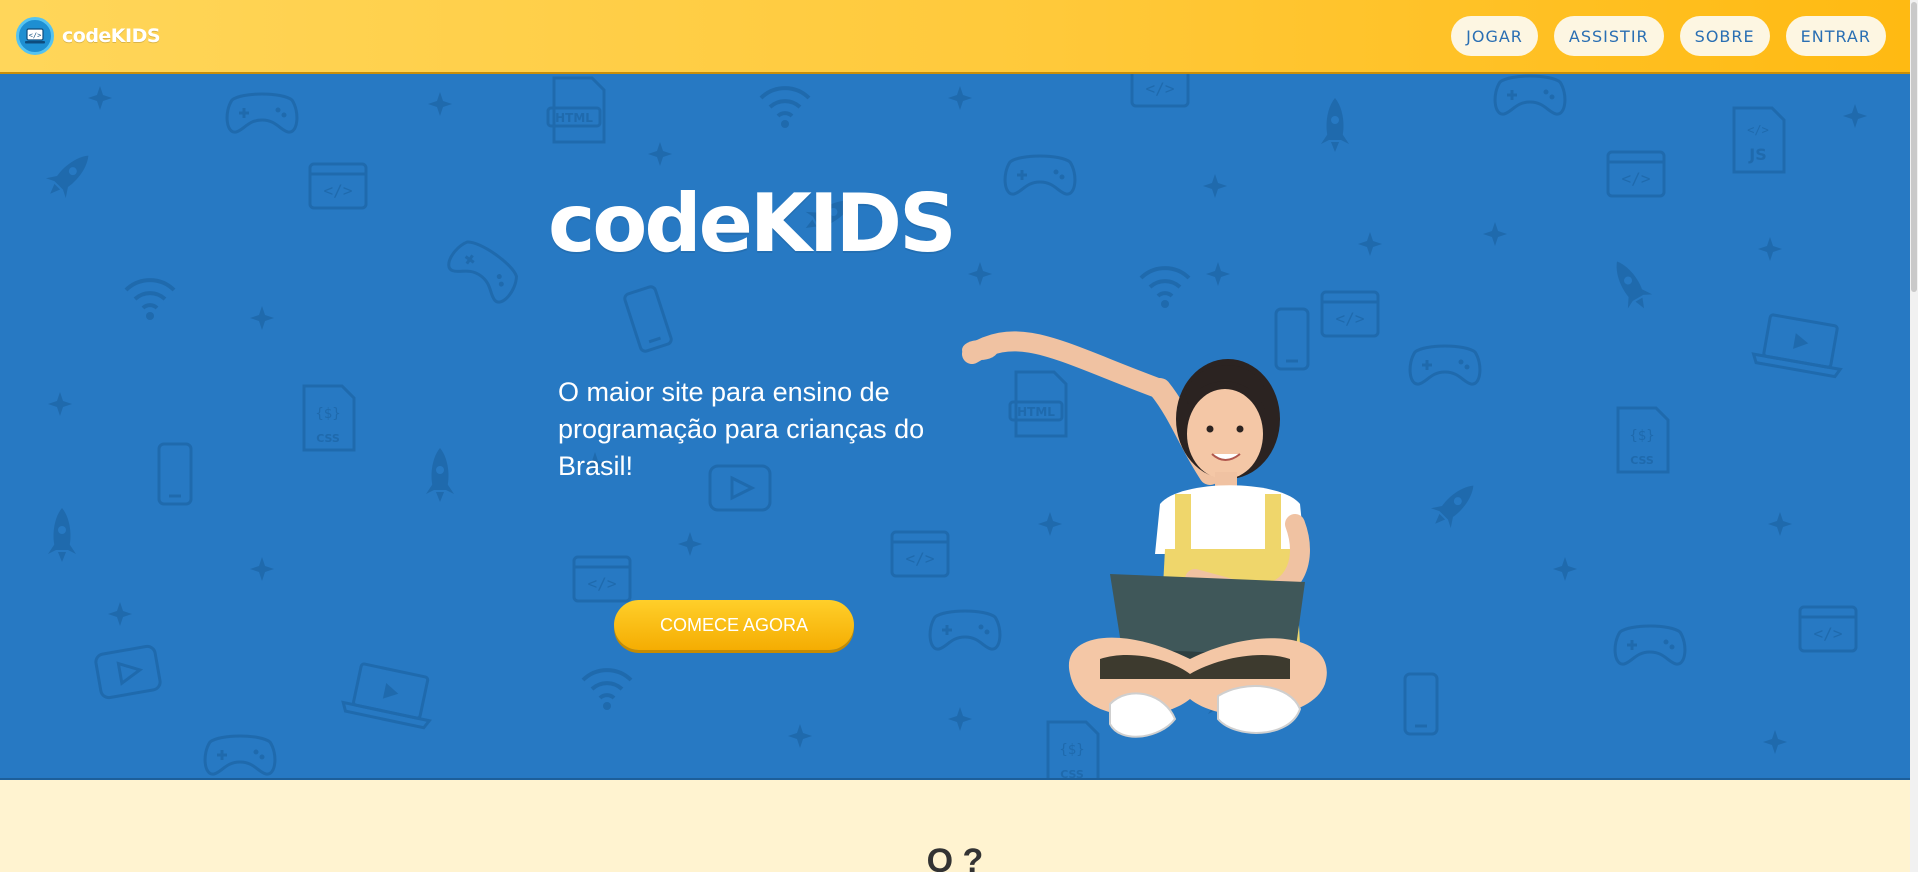 The width and height of the screenshot is (1918, 872). What do you see at coordinates (1914, 436) in the screenshot?
I see `page-scrollbar` at bounding box center [1914, 436].